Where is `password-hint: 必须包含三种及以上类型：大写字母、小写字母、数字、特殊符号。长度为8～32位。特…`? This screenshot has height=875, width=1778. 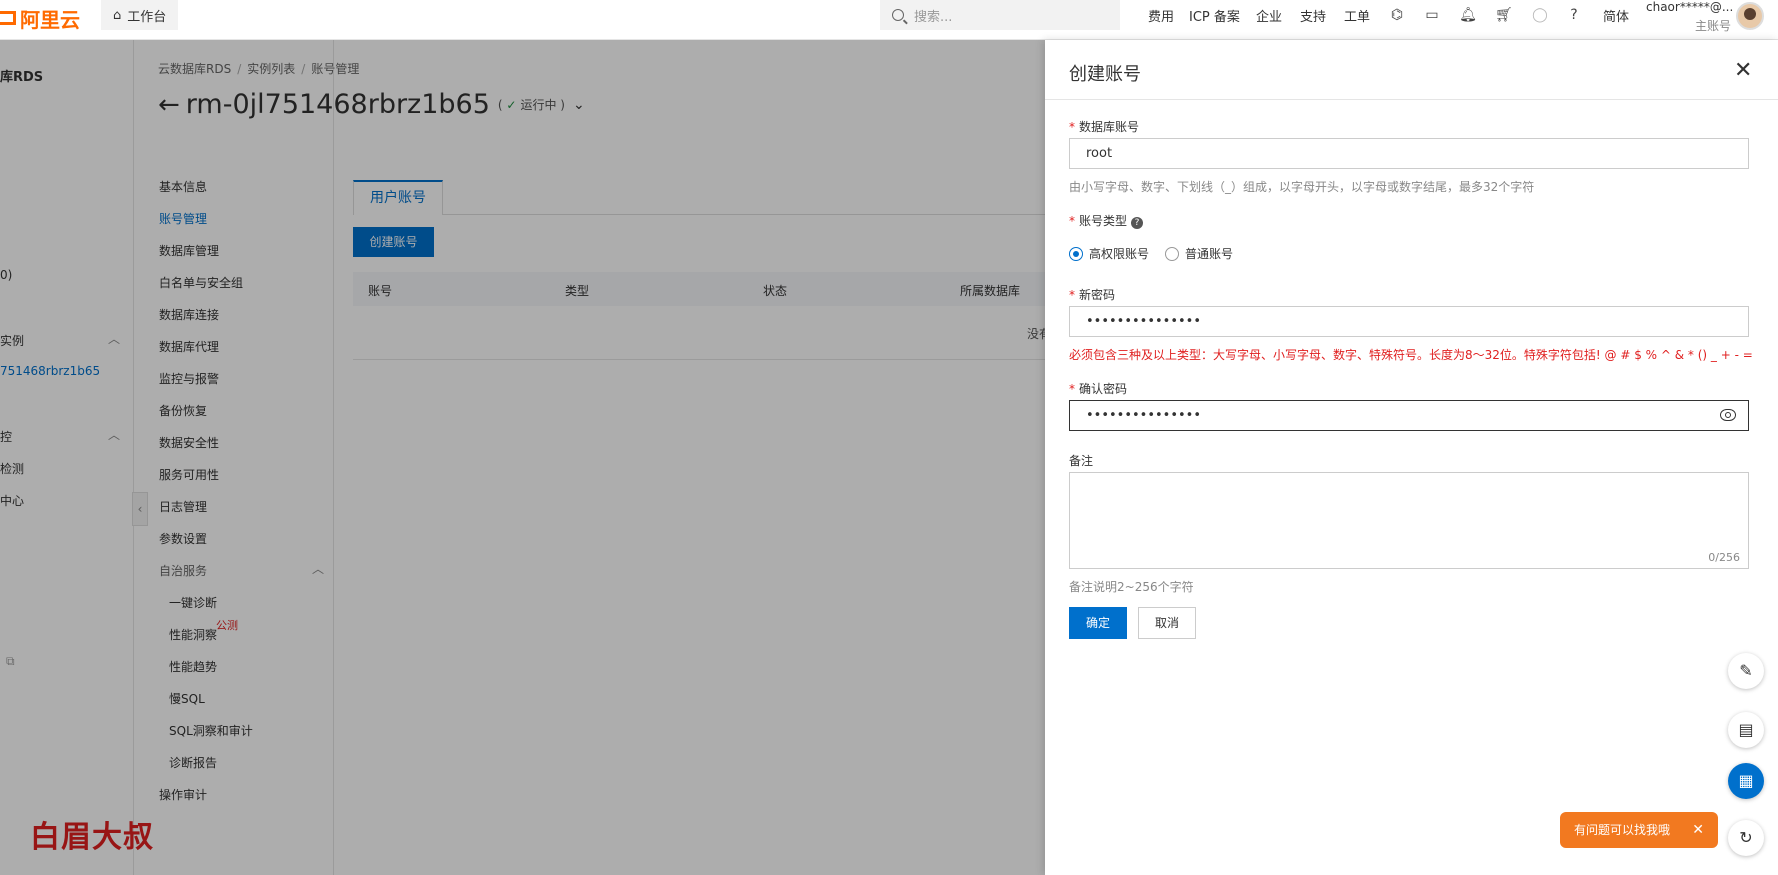
password-hint: 必须包含三种及以上类型：大写字母、小写字母、数字、特殊符号。长度为8～32位。特… is located at coordinates (1411, 355).